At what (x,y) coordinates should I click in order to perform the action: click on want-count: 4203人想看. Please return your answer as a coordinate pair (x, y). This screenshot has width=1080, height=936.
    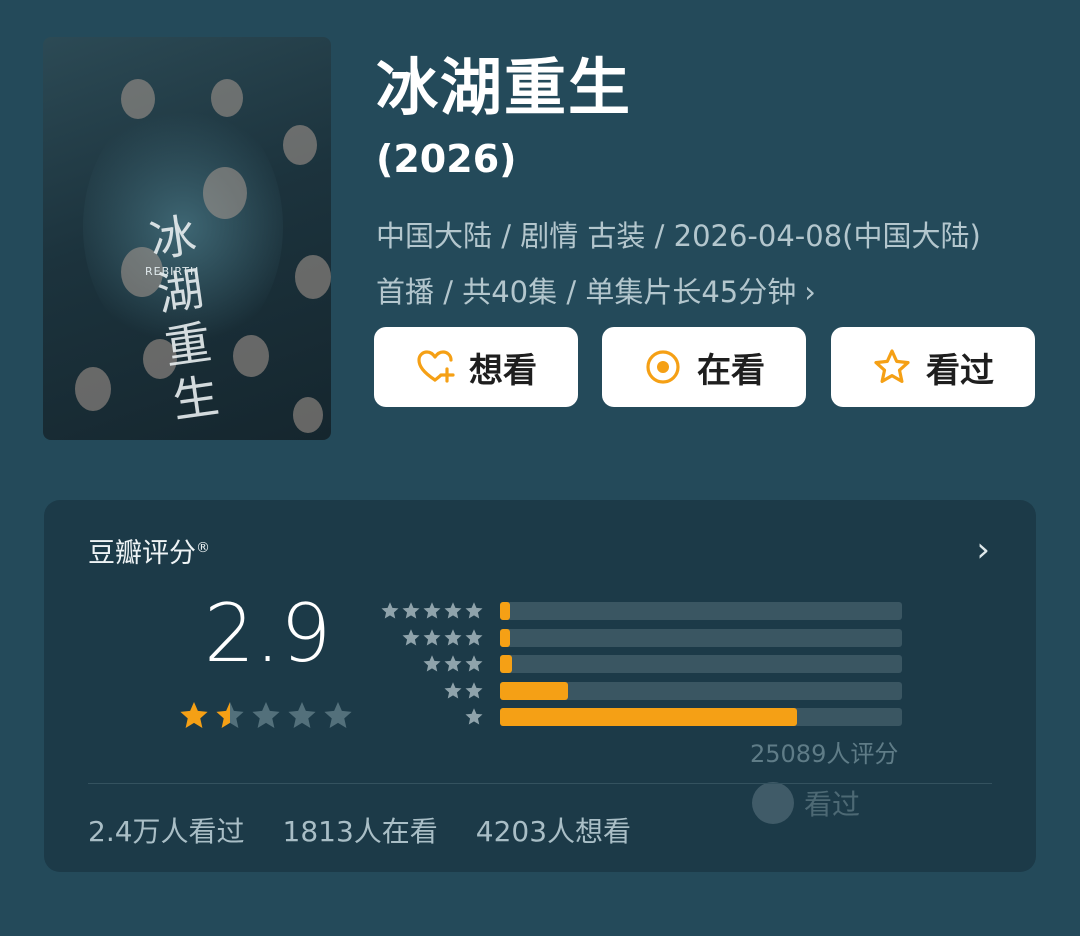
    Looking at the image, I should click on (553, 830).